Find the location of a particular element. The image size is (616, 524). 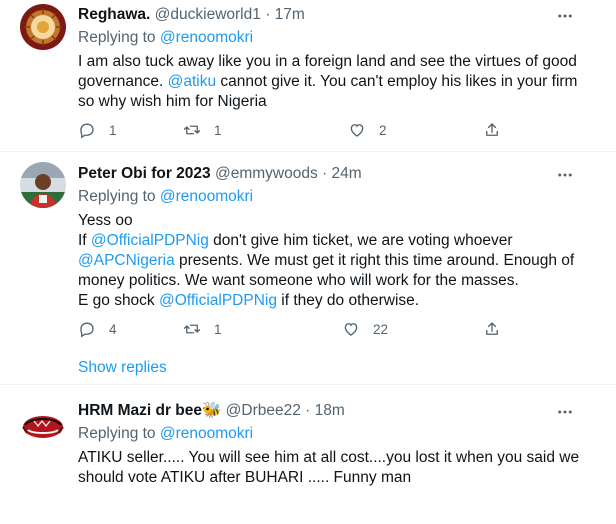

display-name: HRM Mazi dr bee is located at coordinates (140, 410).